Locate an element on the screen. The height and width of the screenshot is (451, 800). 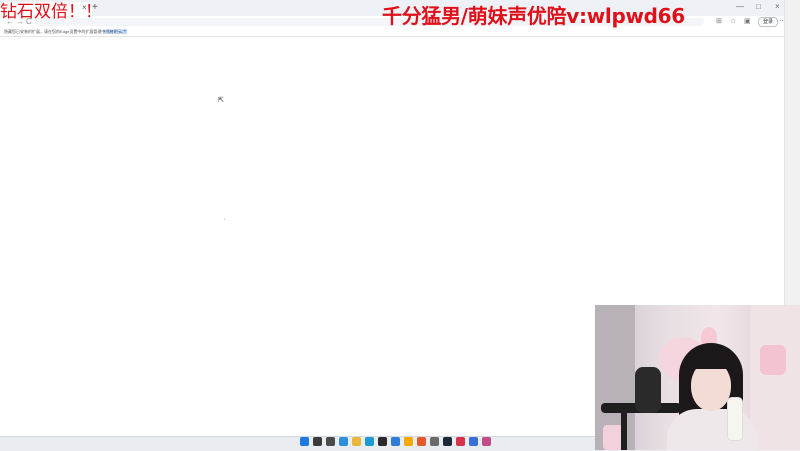
game-icon is located at coordinates (421, 441).